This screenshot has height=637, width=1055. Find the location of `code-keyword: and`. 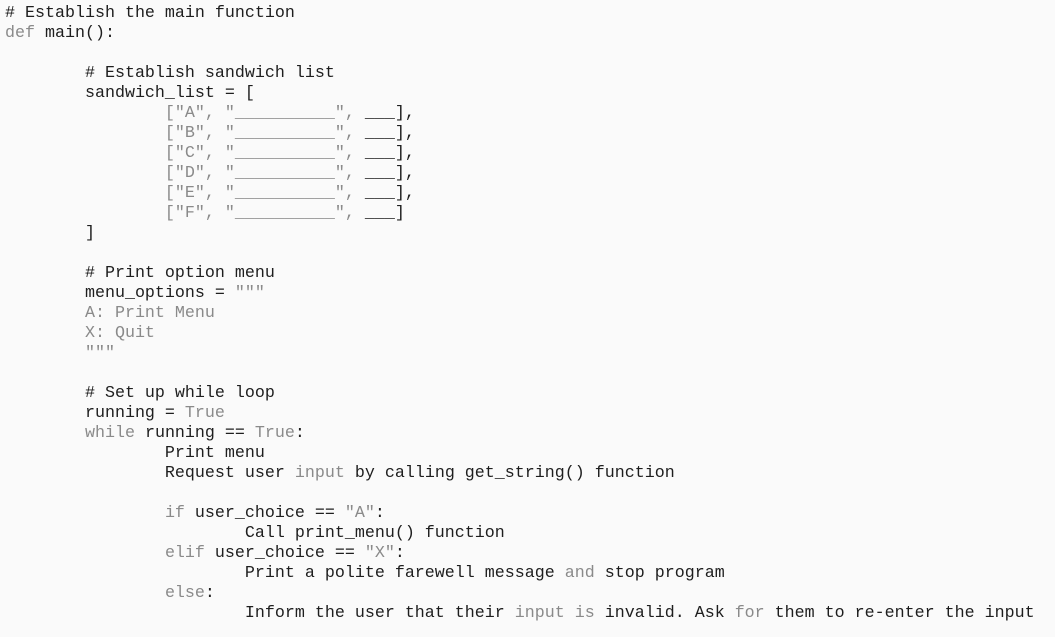

code-keyword: and is located at coordinates (579, 573).